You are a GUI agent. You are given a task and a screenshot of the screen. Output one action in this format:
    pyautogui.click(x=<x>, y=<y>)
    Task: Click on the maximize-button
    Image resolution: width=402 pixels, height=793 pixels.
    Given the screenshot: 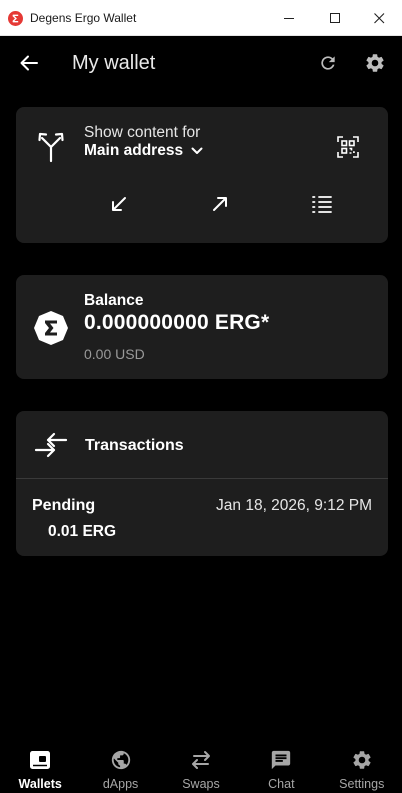 What is the action you would take?
    pyautogui.click(x=335, y=18)
    